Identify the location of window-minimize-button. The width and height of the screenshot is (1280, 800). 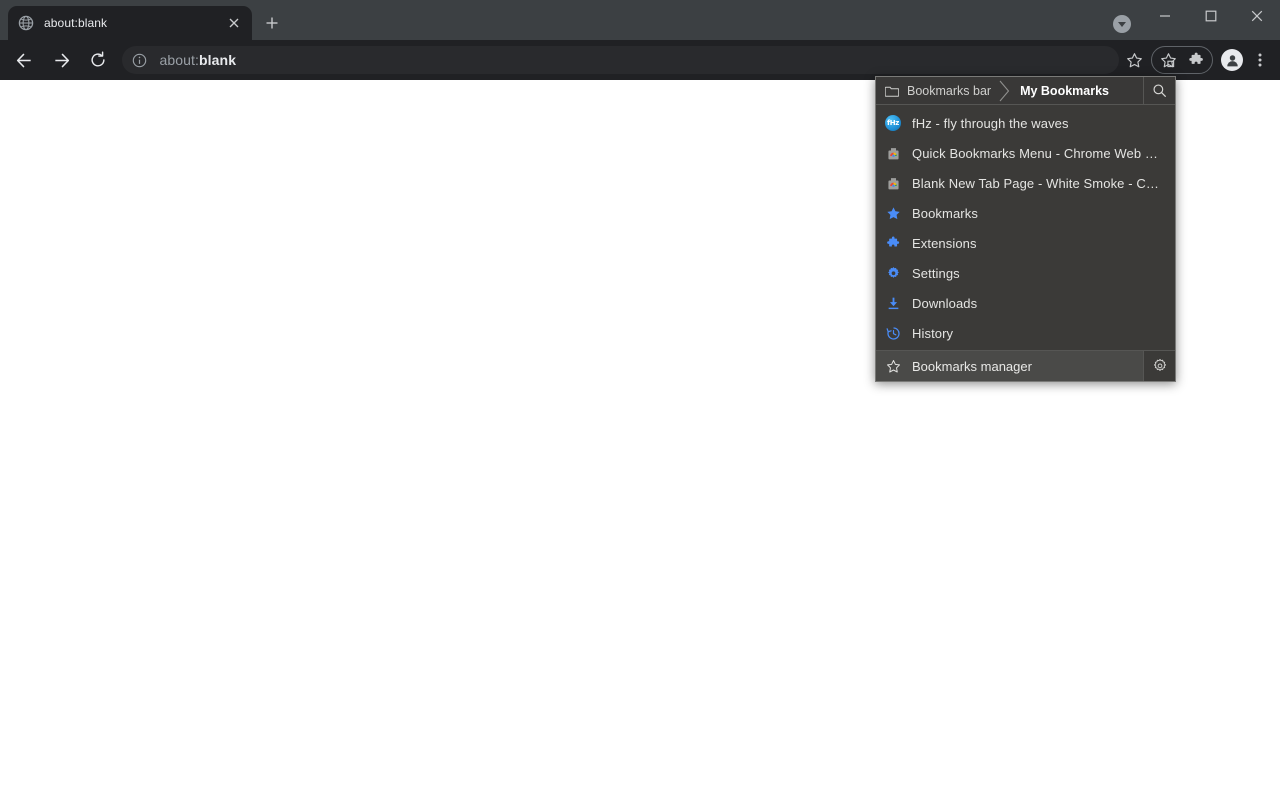
(1165, 16).